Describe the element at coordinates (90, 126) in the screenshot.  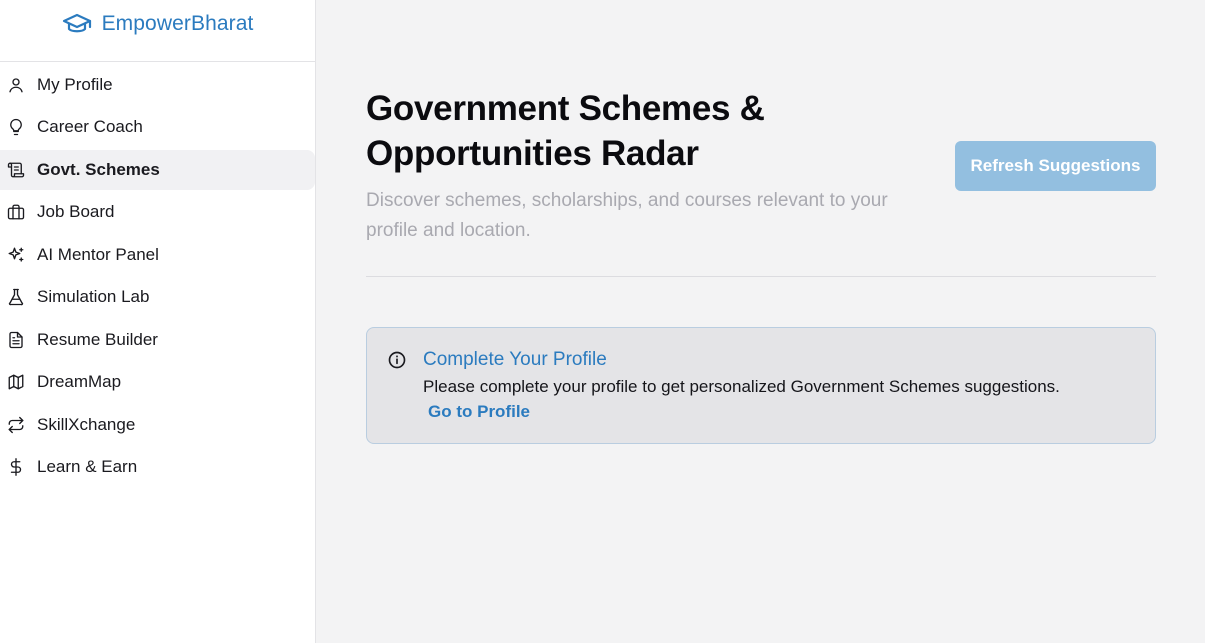
I see `sidebar-item-label: Career Coach` at that location.